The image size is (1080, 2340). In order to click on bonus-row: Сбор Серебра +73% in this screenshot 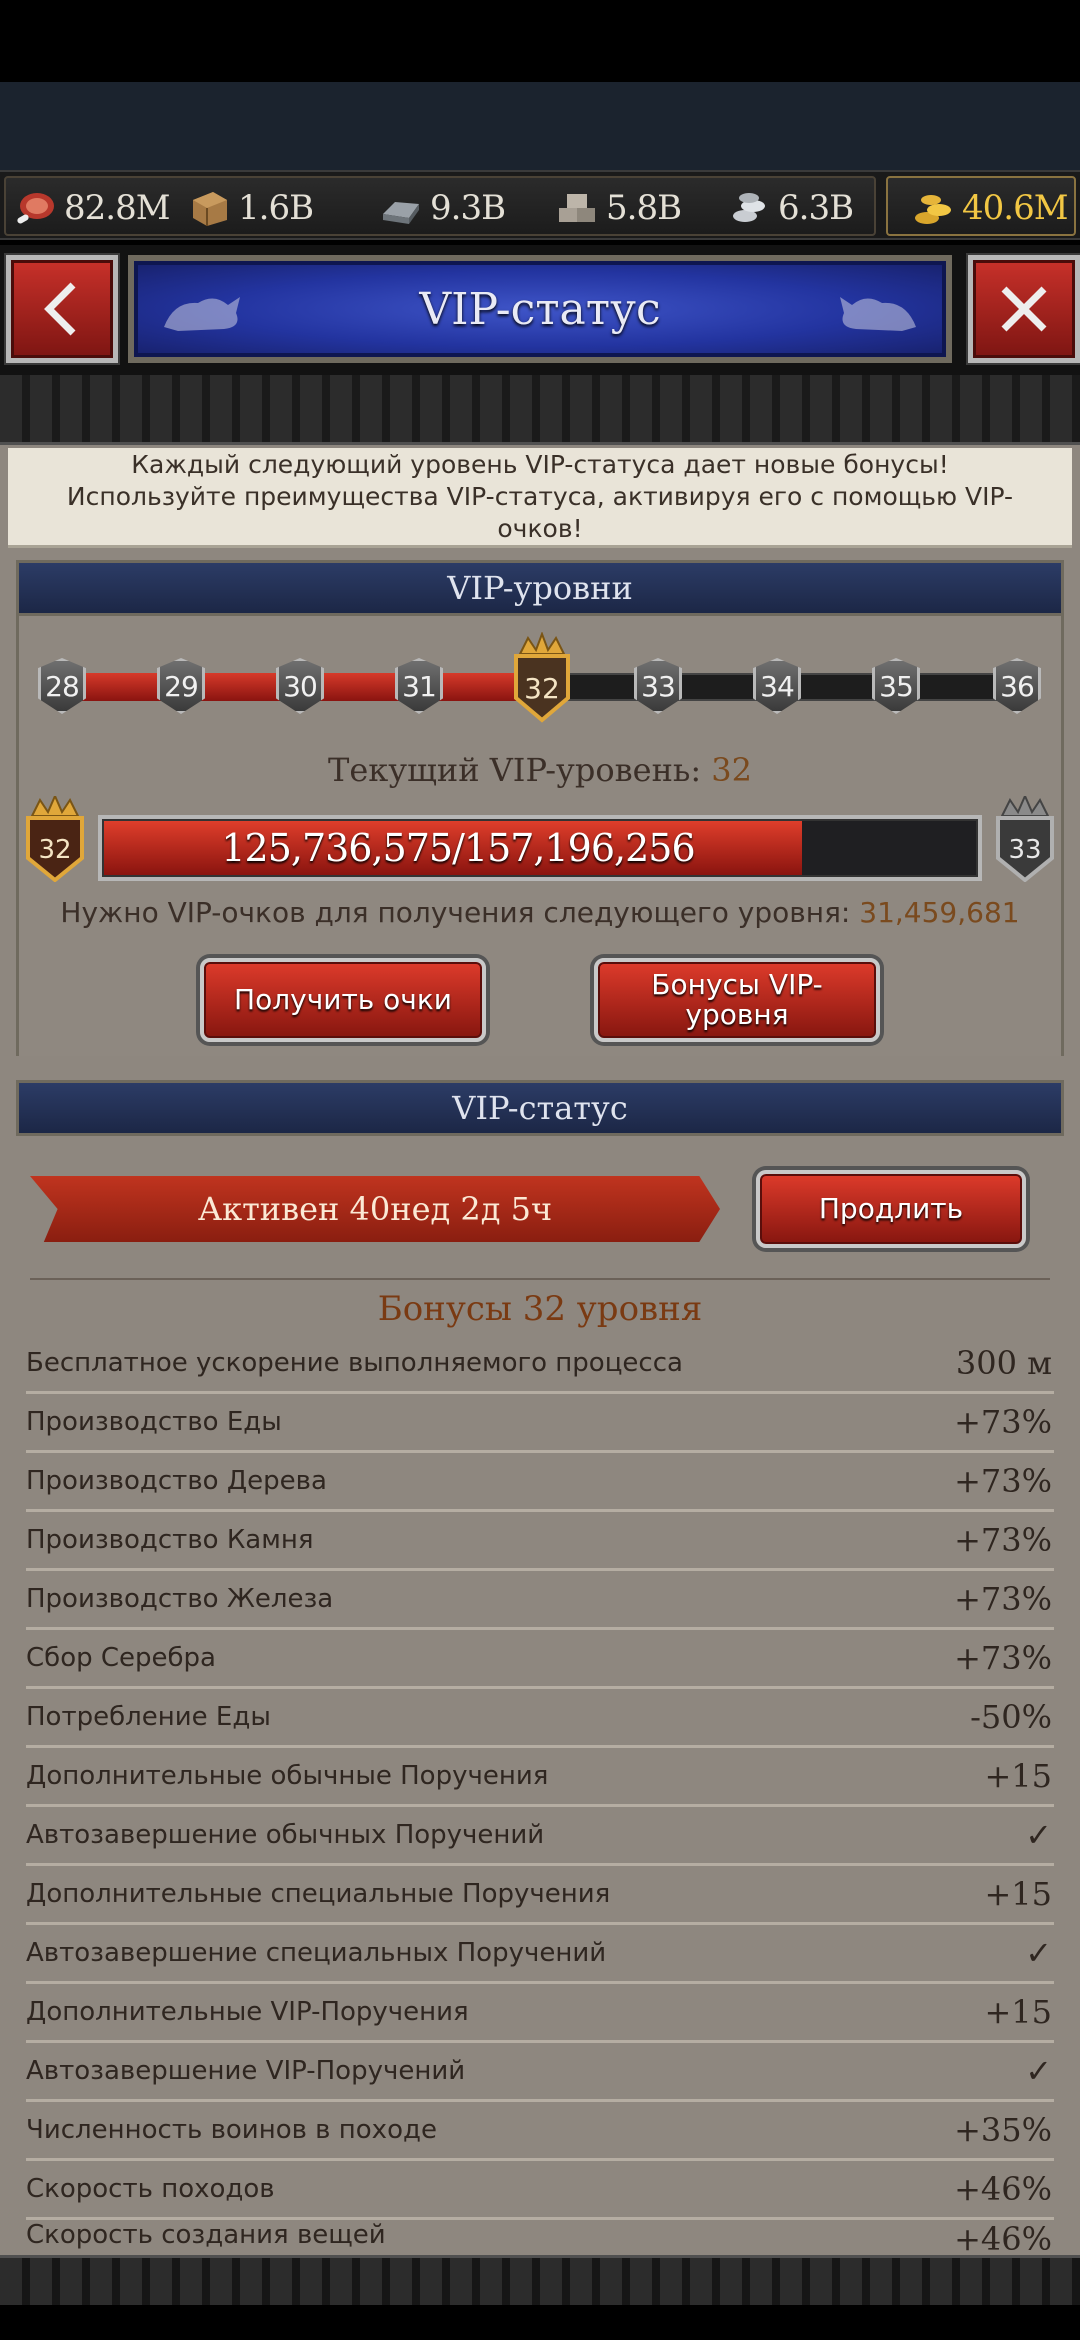, I will do `click(540, 1659)`.